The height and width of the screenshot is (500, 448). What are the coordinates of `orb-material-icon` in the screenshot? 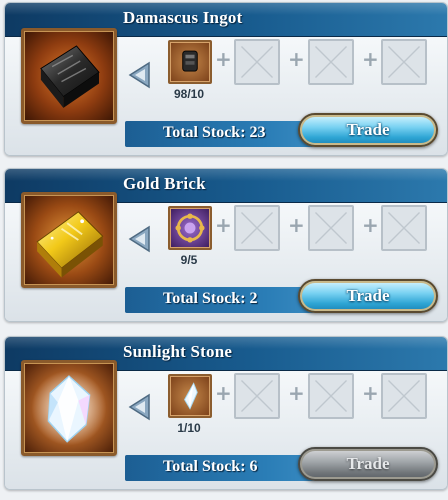 It's located at (190, 228).